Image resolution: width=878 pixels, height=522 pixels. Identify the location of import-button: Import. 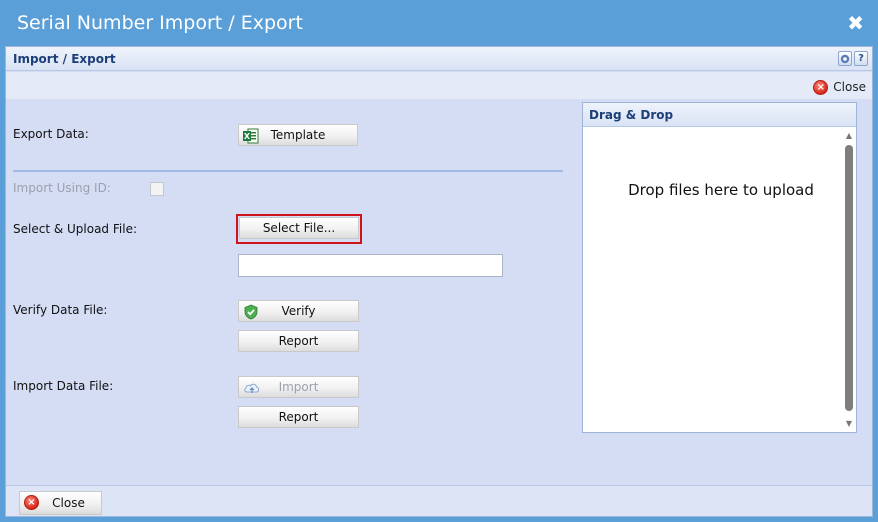
(298, 387).